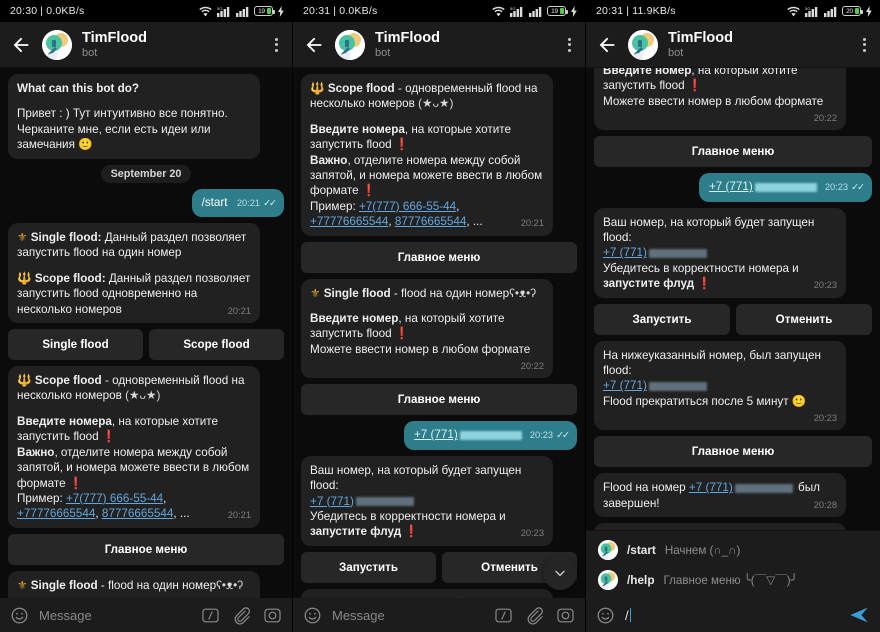 The height and width of the screenshot is (632, 880). Describe the element at coordinates (859, 615) in the screenshot. I see `send-icon` at that location.